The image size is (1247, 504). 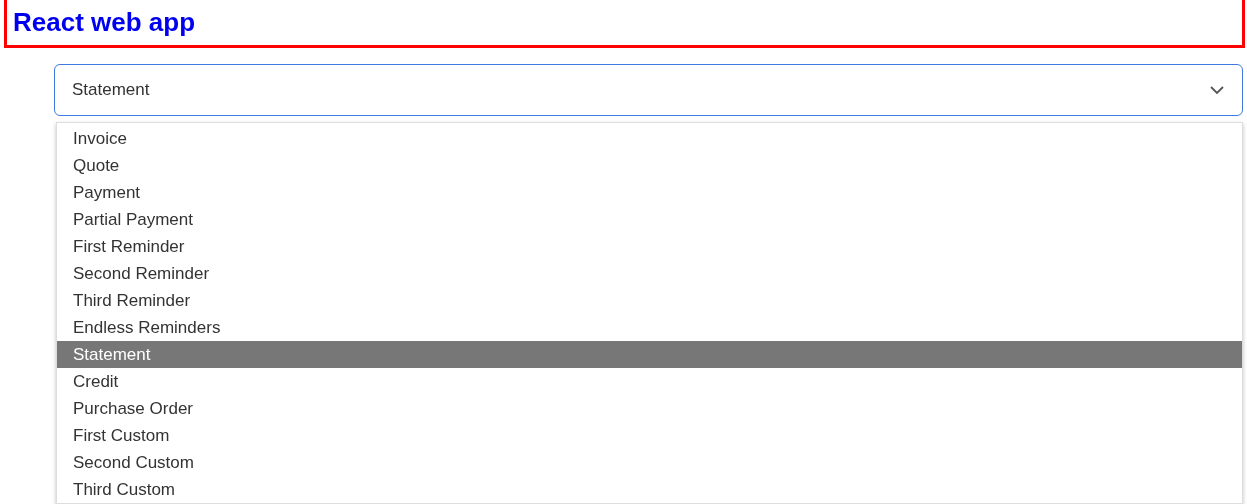 I want to click on dropdown-option: First Reminder, so click(x=649, y=246).